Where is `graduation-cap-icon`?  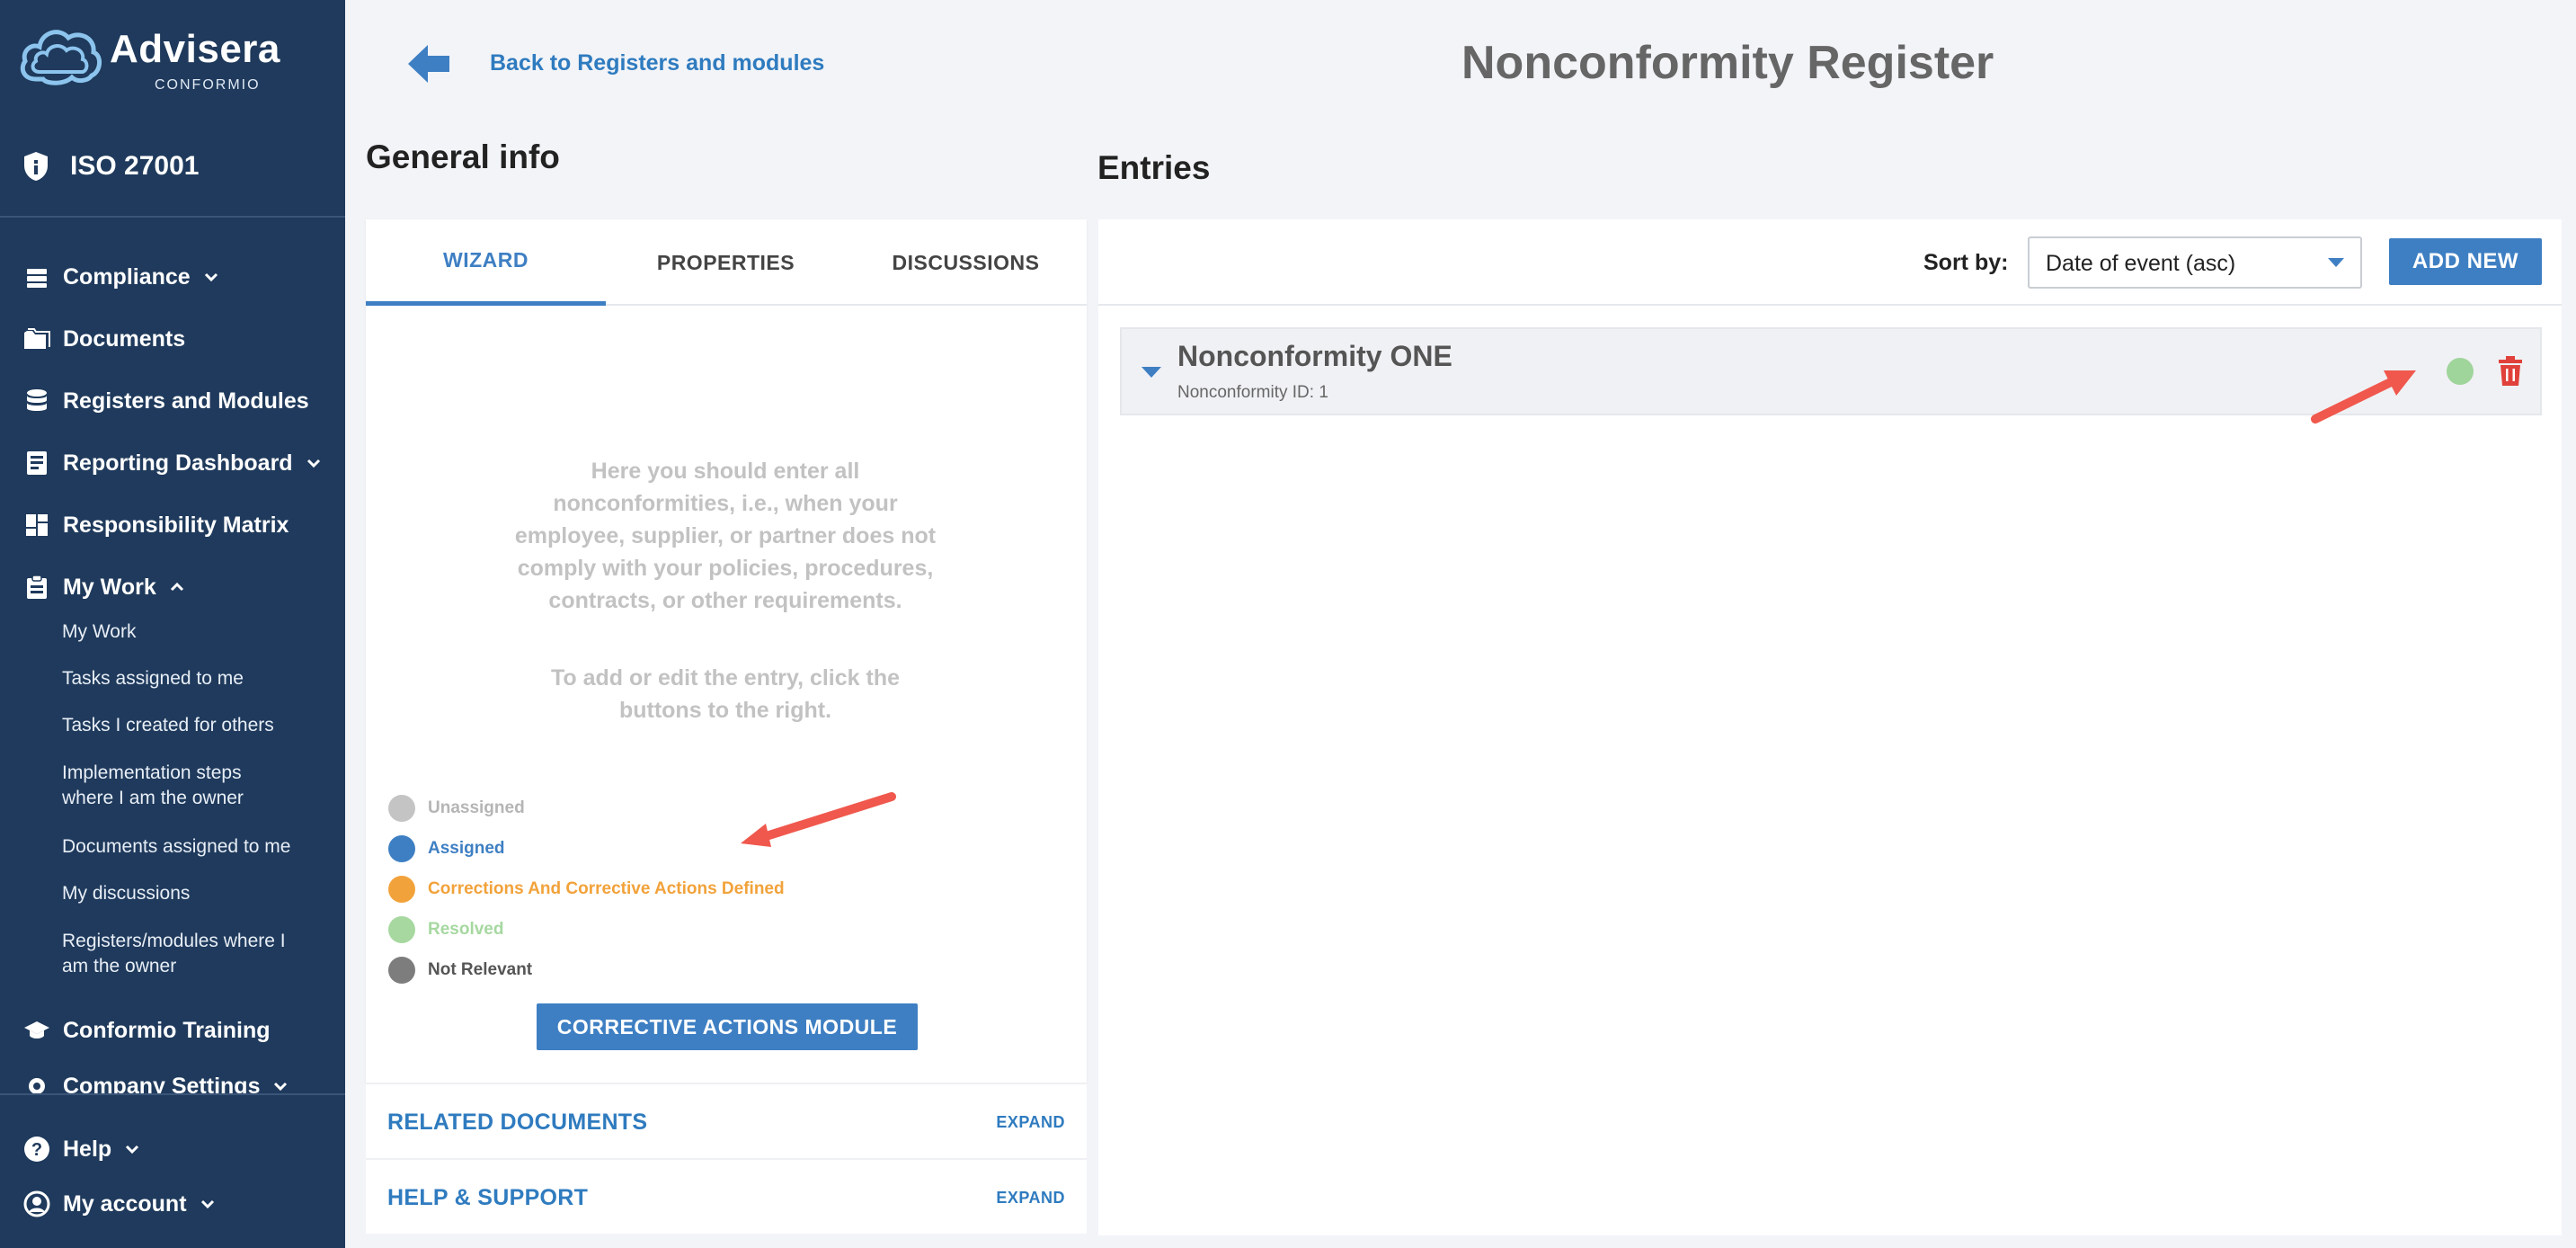
graduation-cap-icon is located at coordinates (36, 1031).